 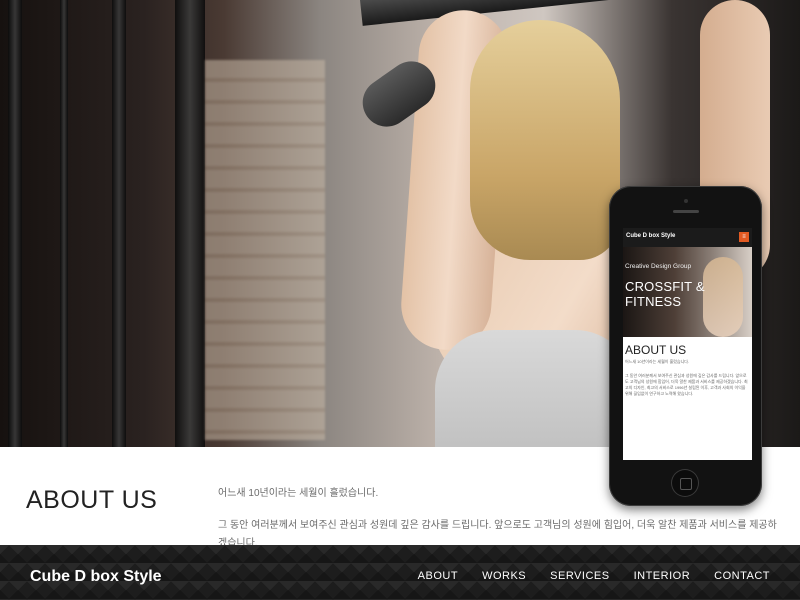 What do you see at coordinates (657, 361) in the screenshot?
I see `phone-about-text: 어느새 10년이라는 세월이 흘렀습니다.` at bounding box center [657, 361].